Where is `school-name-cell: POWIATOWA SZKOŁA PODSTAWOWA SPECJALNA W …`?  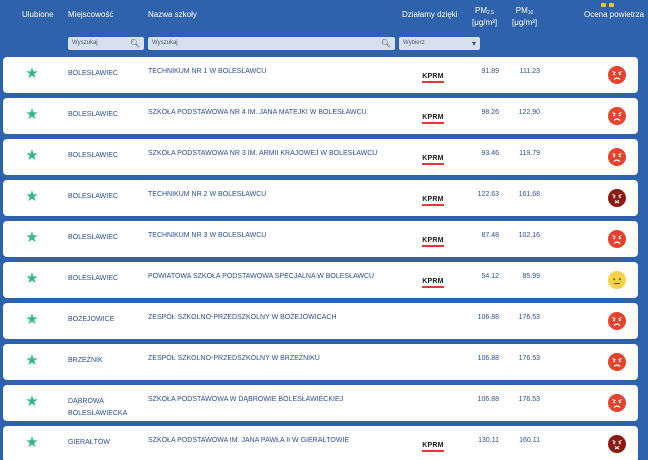 school-name-cell: POWIATOWA SZKOŁA PODSTAWOWA SPECJALNA W … is located at coordinates (261, 276).